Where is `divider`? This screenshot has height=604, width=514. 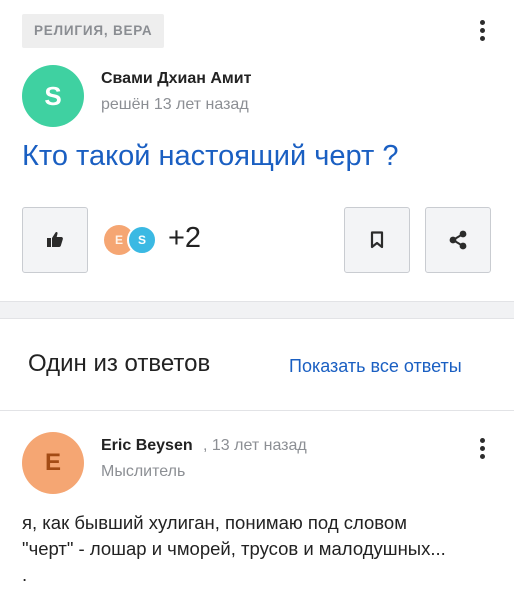
divider is located at coordinates (257, 410).